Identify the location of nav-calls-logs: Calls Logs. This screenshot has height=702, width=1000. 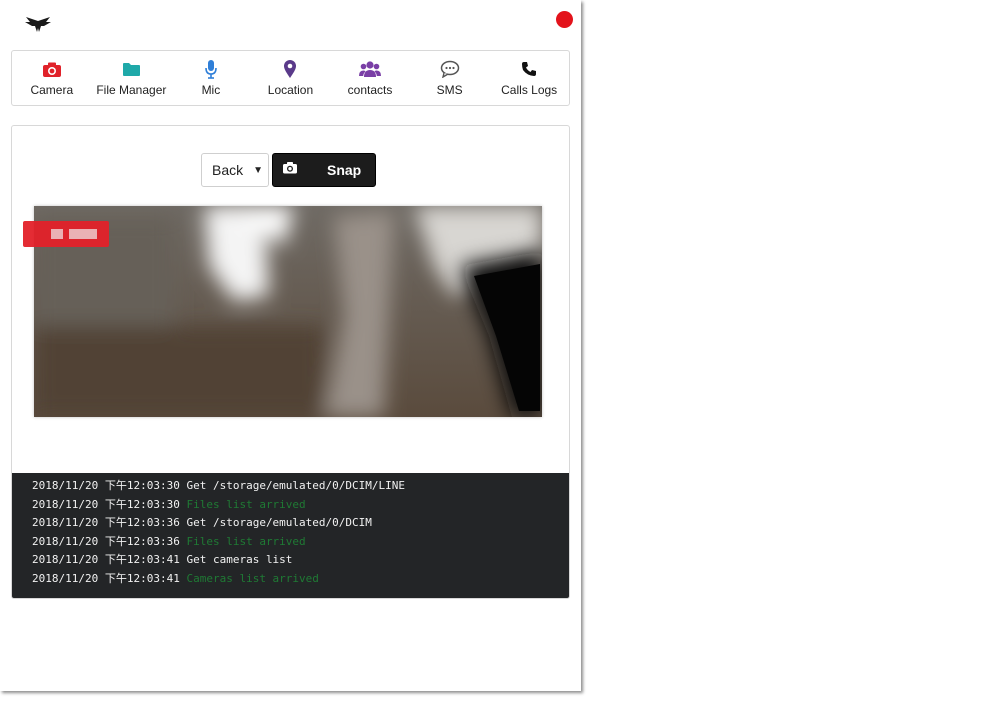
(529, 78).